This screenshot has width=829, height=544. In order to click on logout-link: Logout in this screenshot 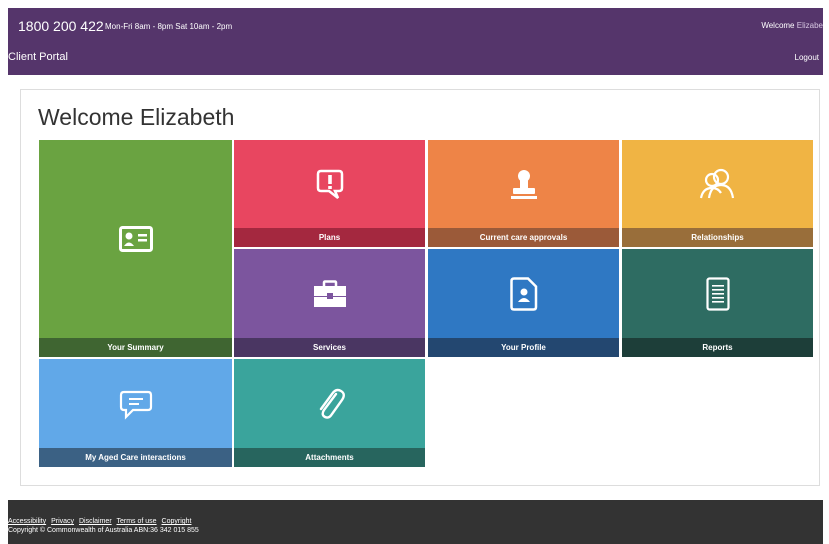, I will do `click(807, 57)`.